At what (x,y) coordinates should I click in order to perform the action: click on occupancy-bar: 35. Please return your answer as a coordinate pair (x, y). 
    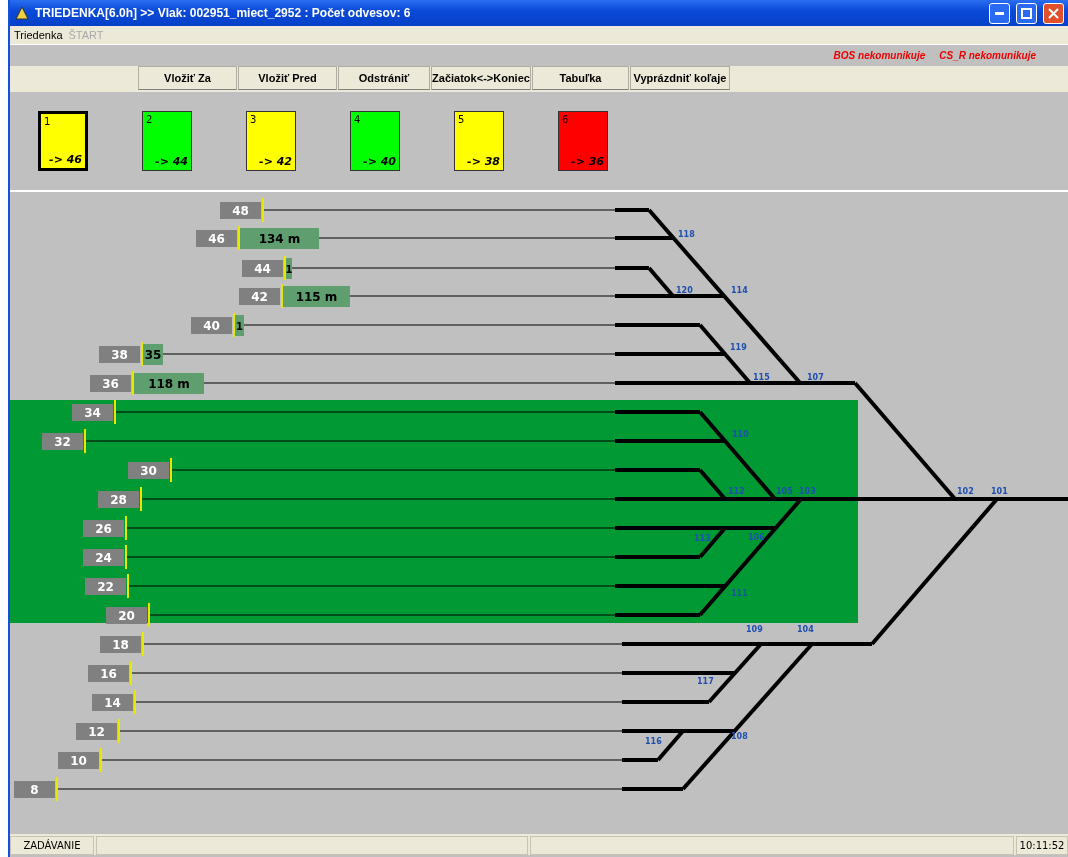
    Looking at the image, I should click on (153, 354).